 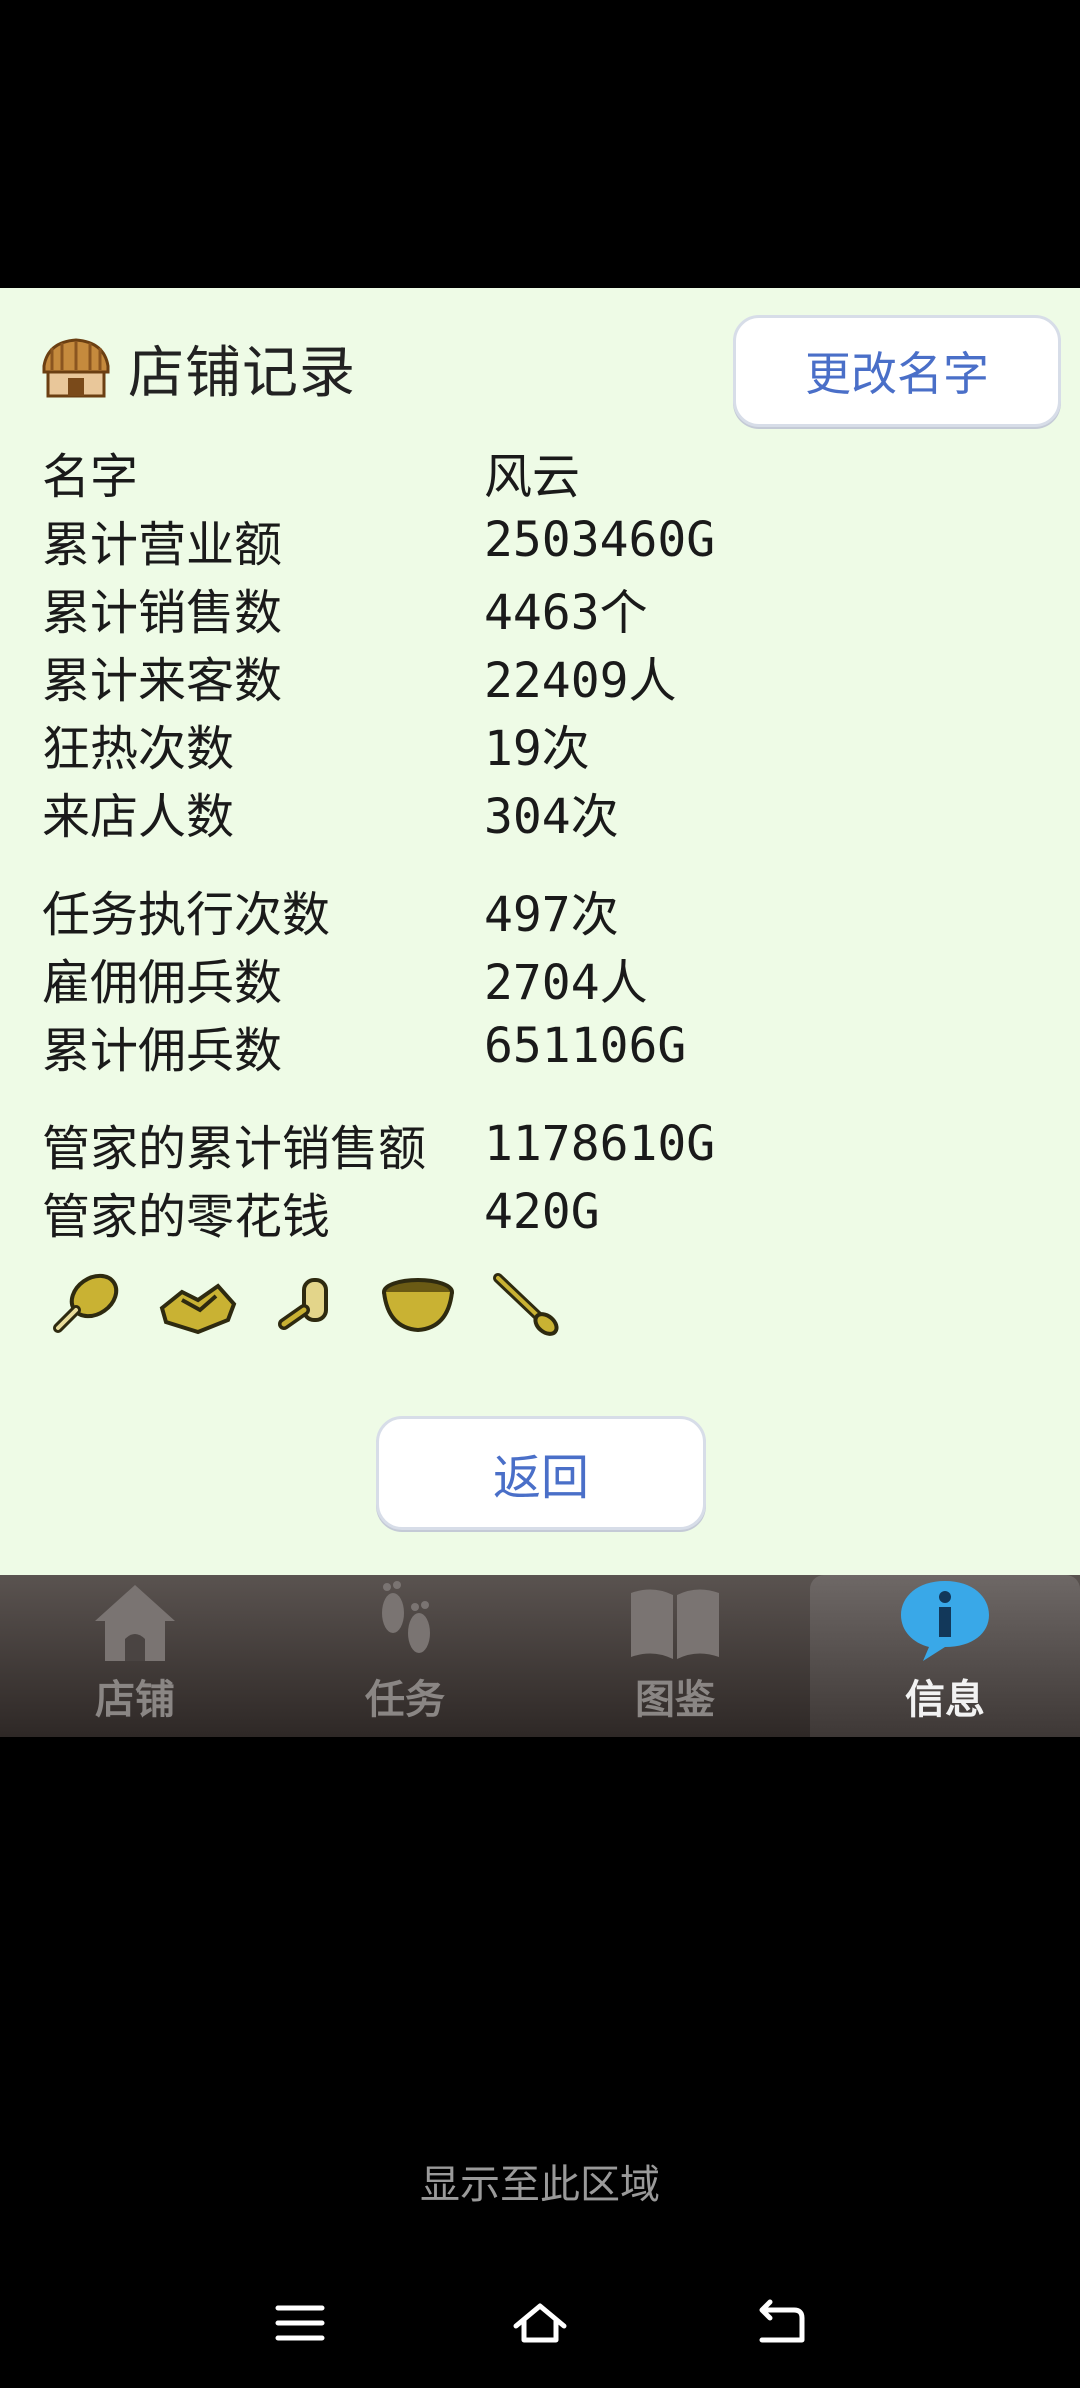 What do you see at coordinates (566, 983) in the screenshot?
I see `stat-value: 2704人` at bounding box center [566, 983].